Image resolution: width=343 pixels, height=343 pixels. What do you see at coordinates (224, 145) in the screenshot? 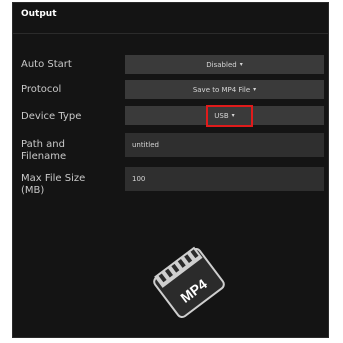
I see `path-filename-input: untitled` at bounding box center [224, 145].